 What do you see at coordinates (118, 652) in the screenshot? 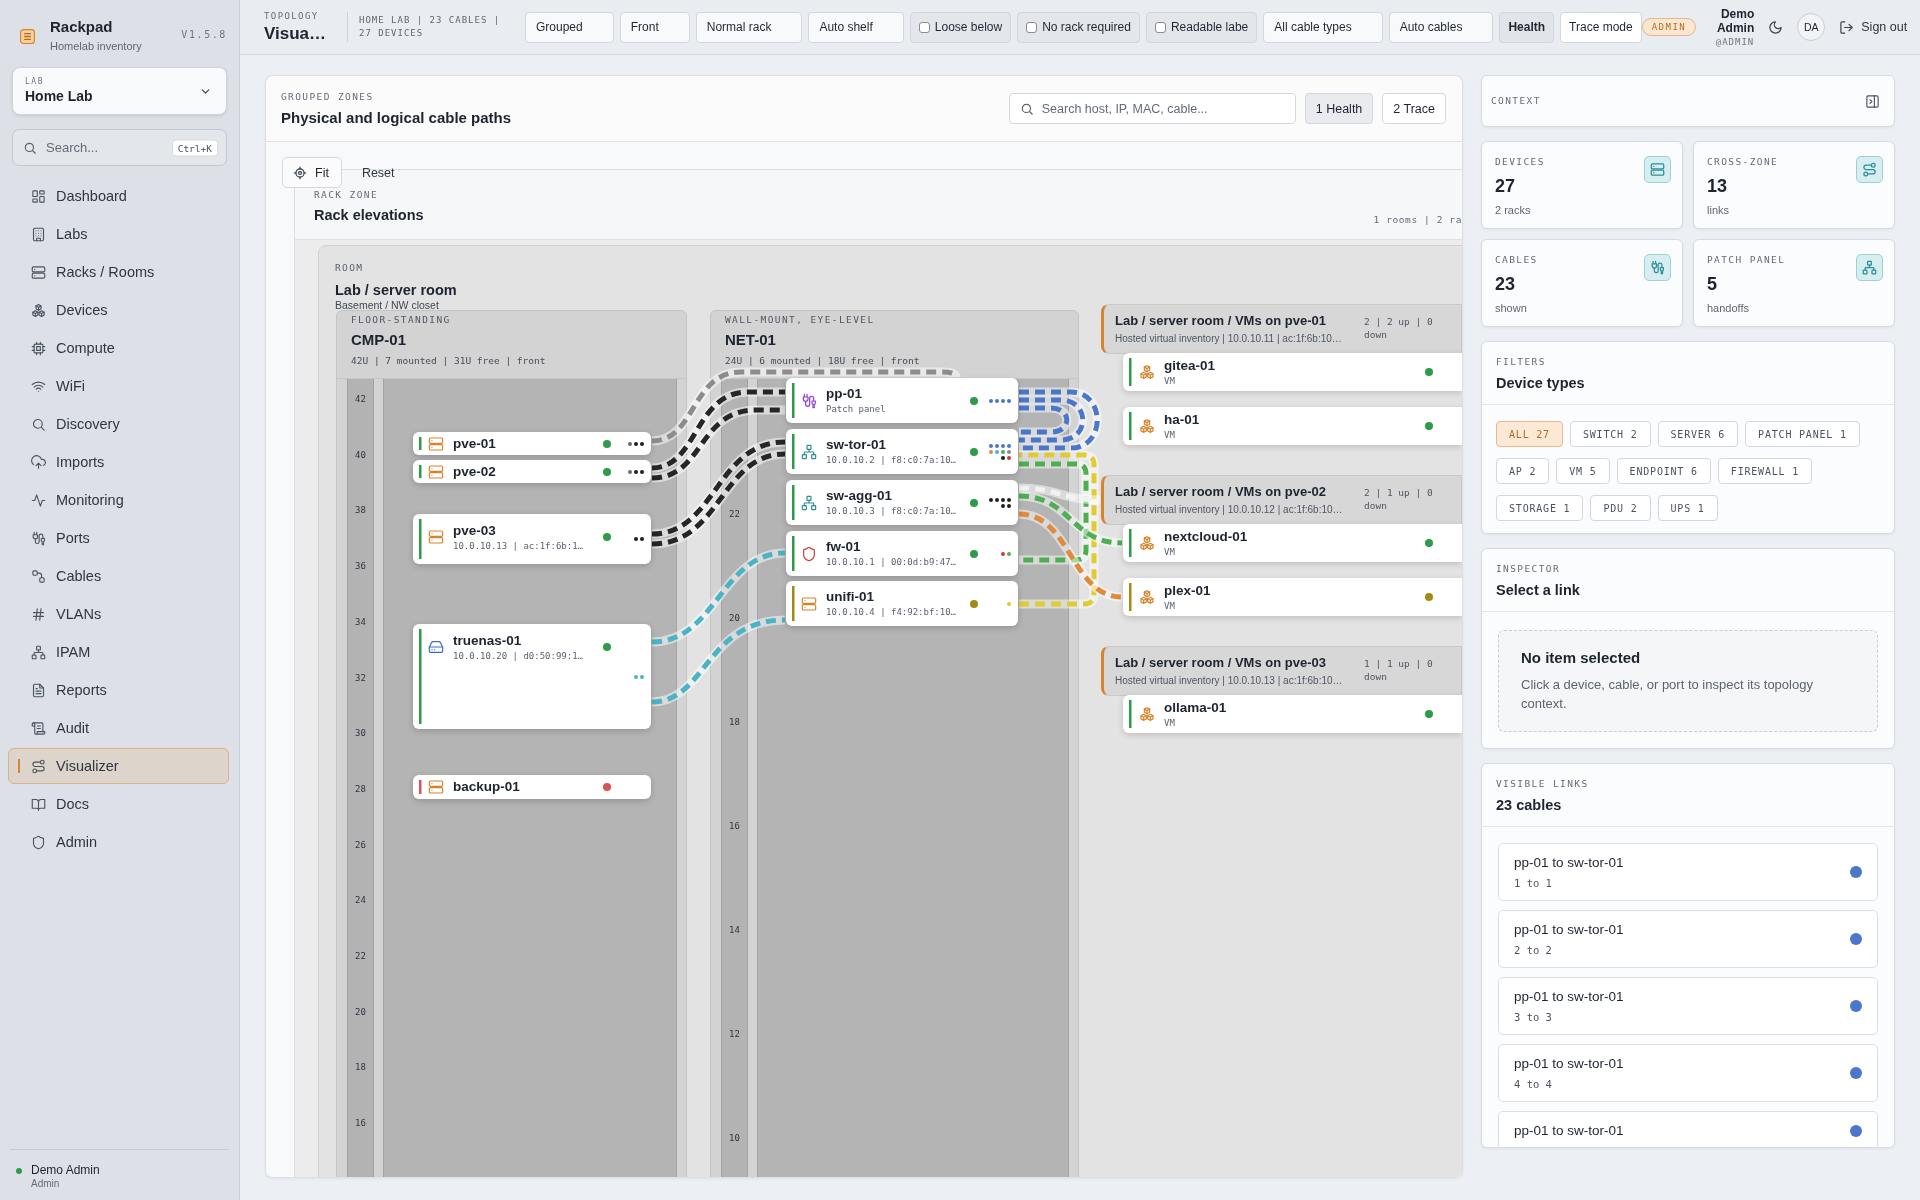
I see `nav-item: IPAM` at bounding box center [118, 652].